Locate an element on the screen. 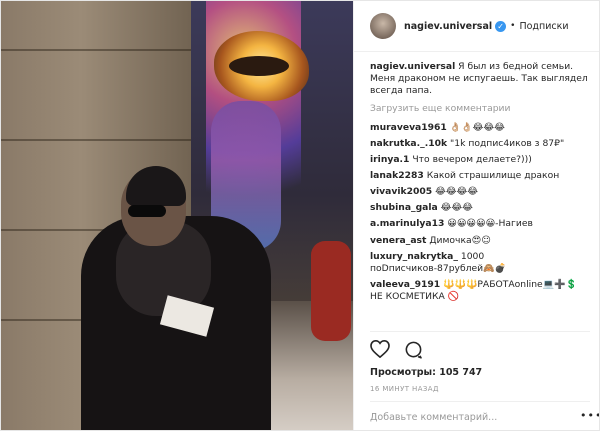  avatar is located at coordinates (383, 26).